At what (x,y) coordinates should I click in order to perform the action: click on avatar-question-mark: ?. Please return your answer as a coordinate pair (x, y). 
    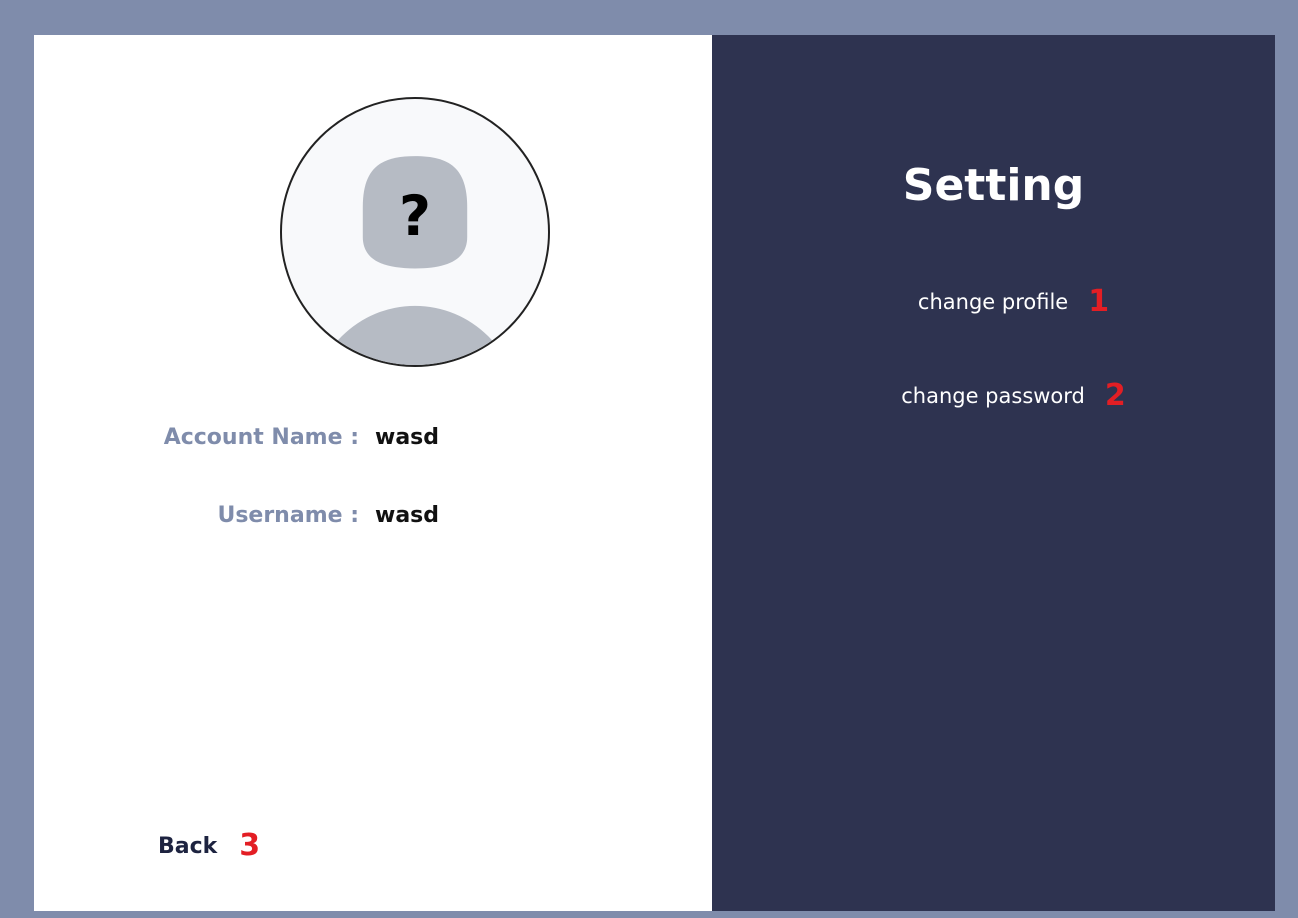
    Looking at the image, I should click on (415, 217).